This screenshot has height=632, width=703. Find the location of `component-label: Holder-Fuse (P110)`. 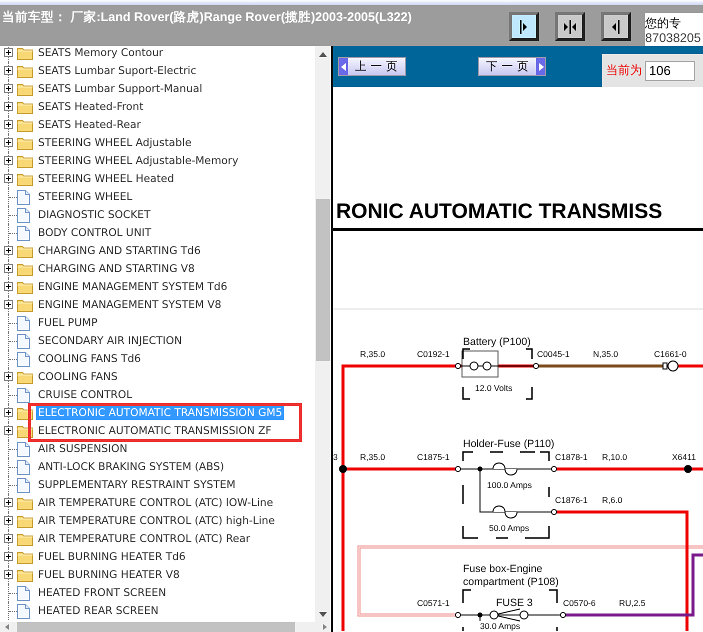

component-label: Holder-Fuse (P110) is located at coordinates (508, 444).